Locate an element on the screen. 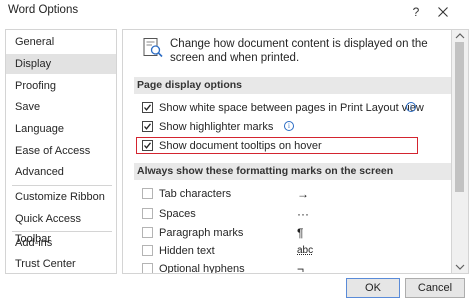  option-label: Paragraph marks is located at coordinates (201, 233).